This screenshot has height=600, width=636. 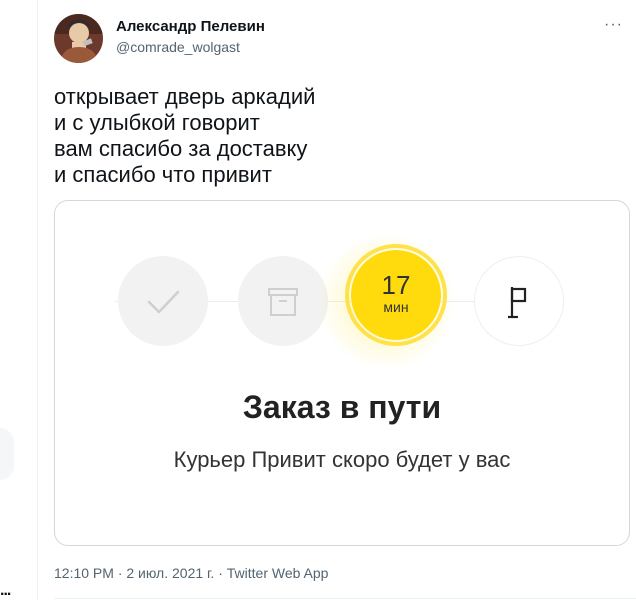 I want to click on order-status-title: Заказ в пути, so click(x=342, y=407).